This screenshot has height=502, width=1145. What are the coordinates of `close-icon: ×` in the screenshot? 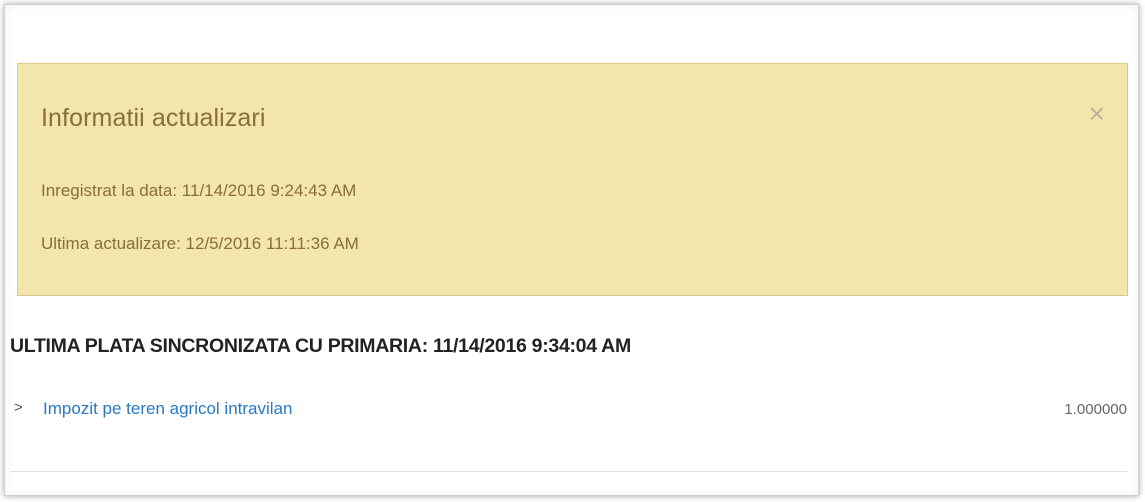 It's located at (1097, 114).